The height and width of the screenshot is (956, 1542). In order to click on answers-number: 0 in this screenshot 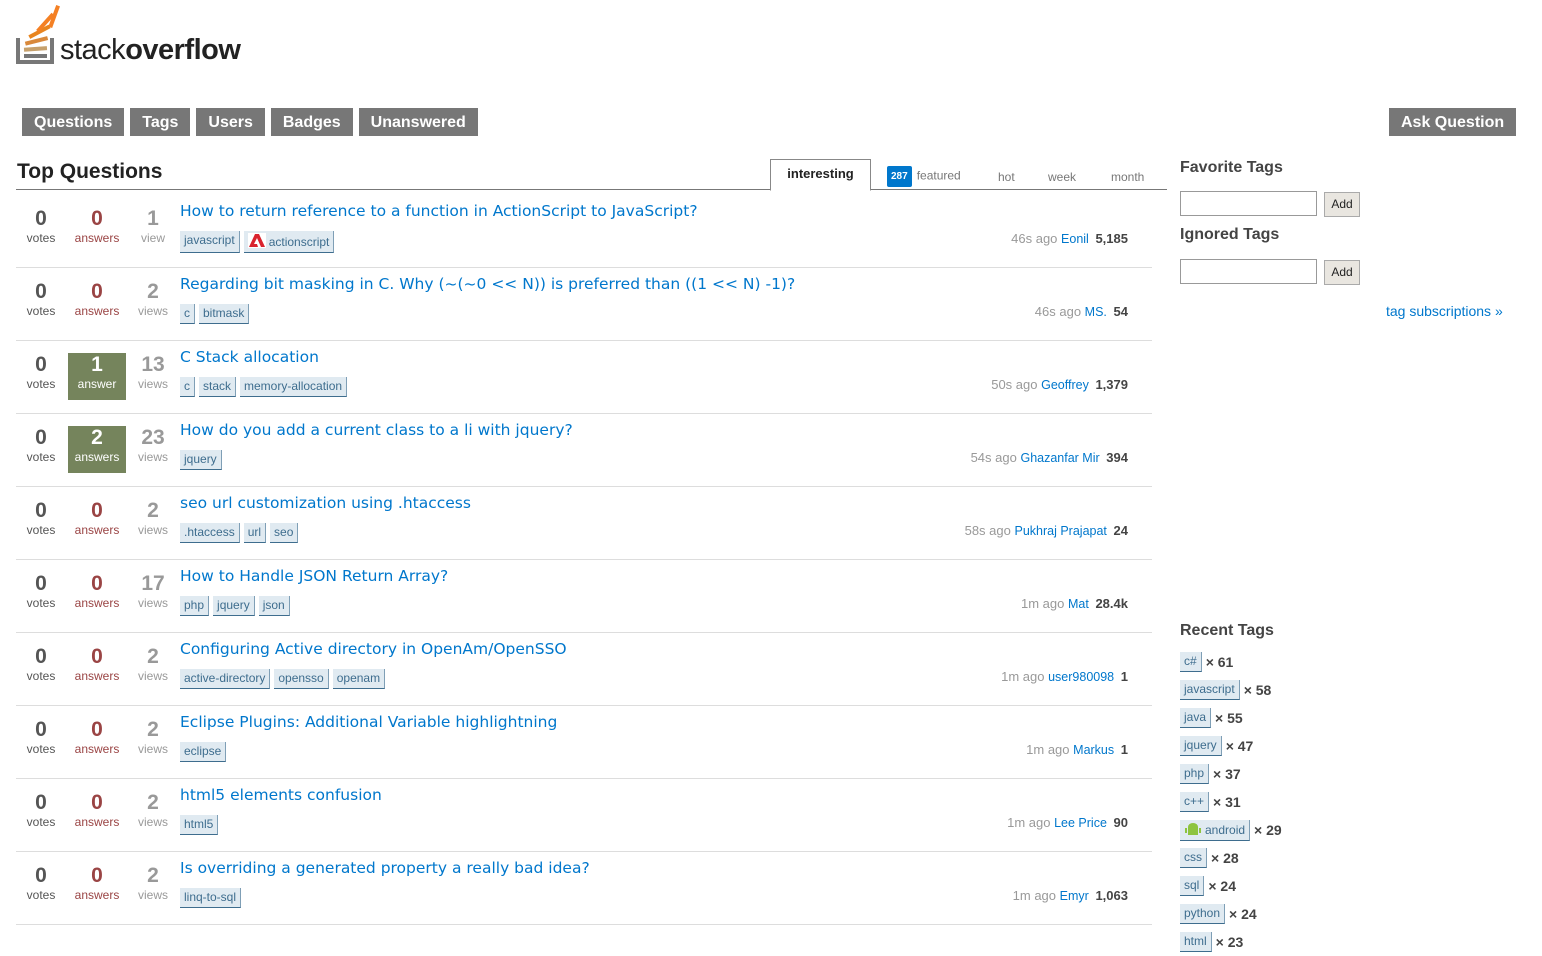, I will do `click(97, 729)`.